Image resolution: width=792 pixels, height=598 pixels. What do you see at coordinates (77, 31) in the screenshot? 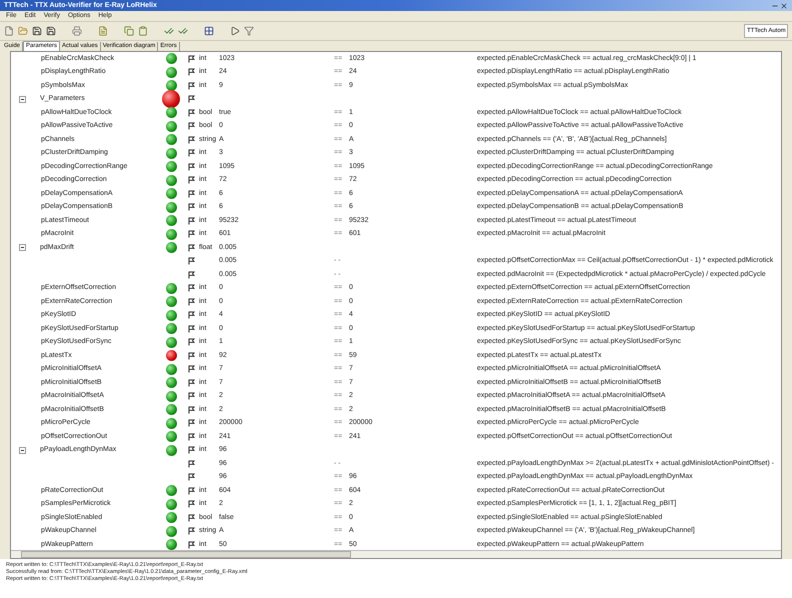
I see `printer-icon` at bounding box center [77, 31].